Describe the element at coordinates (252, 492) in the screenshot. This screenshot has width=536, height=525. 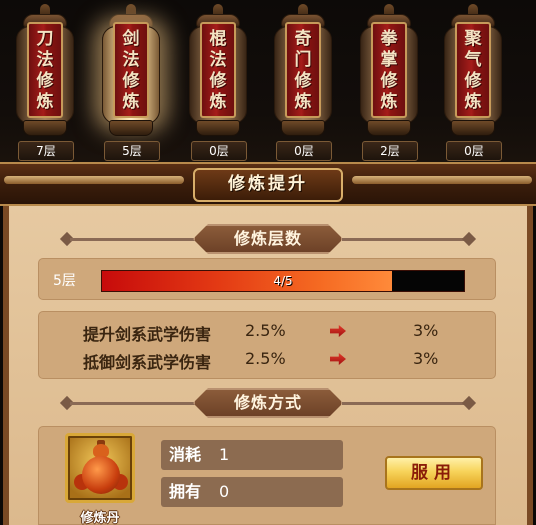
I see `owned-box: 拥有 0` at that location.